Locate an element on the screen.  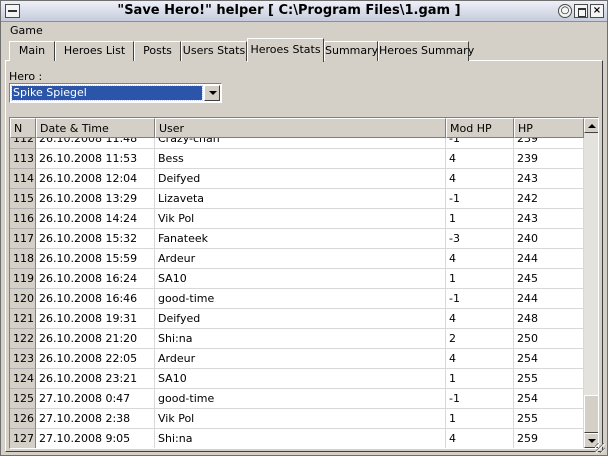
vertical-scrollbar is located at coordinates (591, 283).